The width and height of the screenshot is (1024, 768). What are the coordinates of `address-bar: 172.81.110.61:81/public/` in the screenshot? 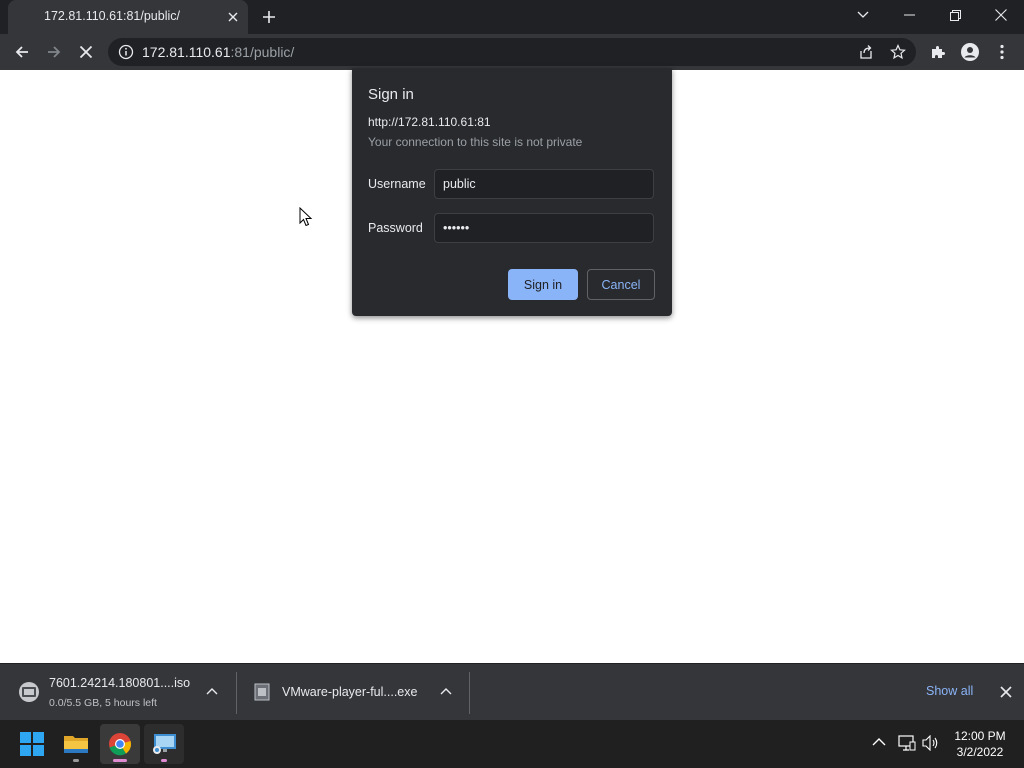 It's located at (512, 52).